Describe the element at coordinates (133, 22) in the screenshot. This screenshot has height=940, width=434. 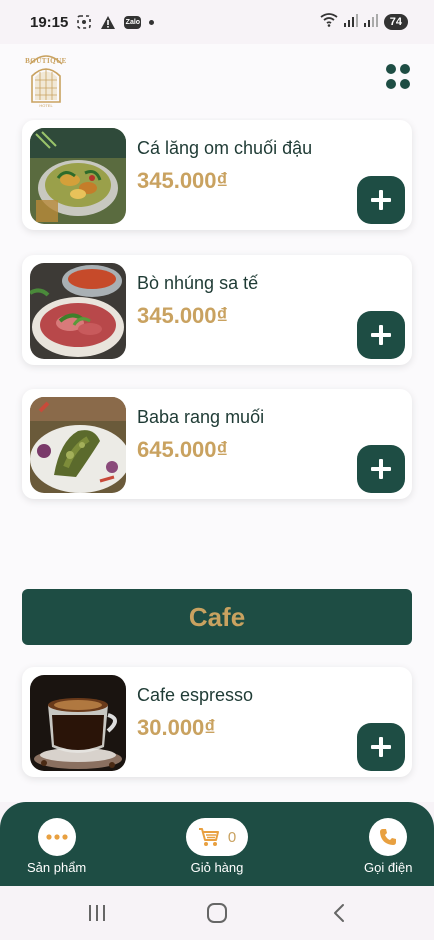
I see `zalo-icon: Zalo` at that location.